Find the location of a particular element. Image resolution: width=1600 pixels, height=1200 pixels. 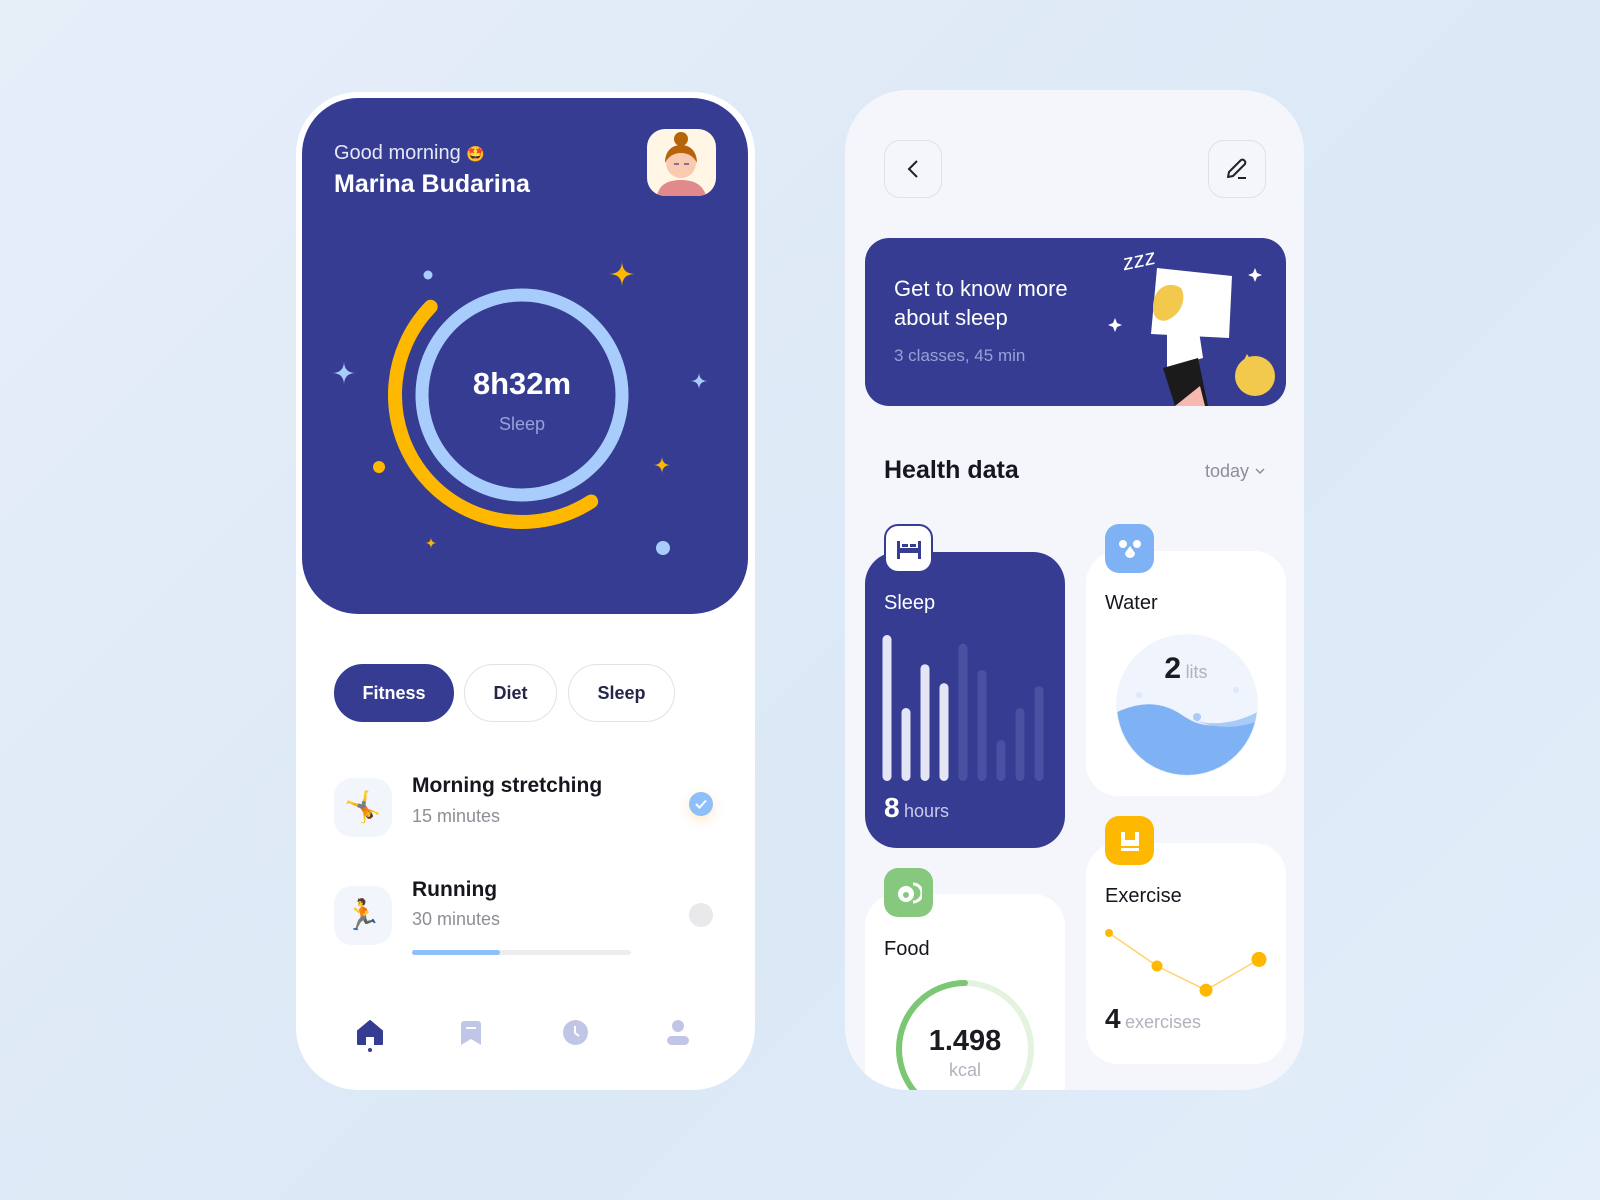

value-unit: exercises is located at coordinates (1163, 1022).